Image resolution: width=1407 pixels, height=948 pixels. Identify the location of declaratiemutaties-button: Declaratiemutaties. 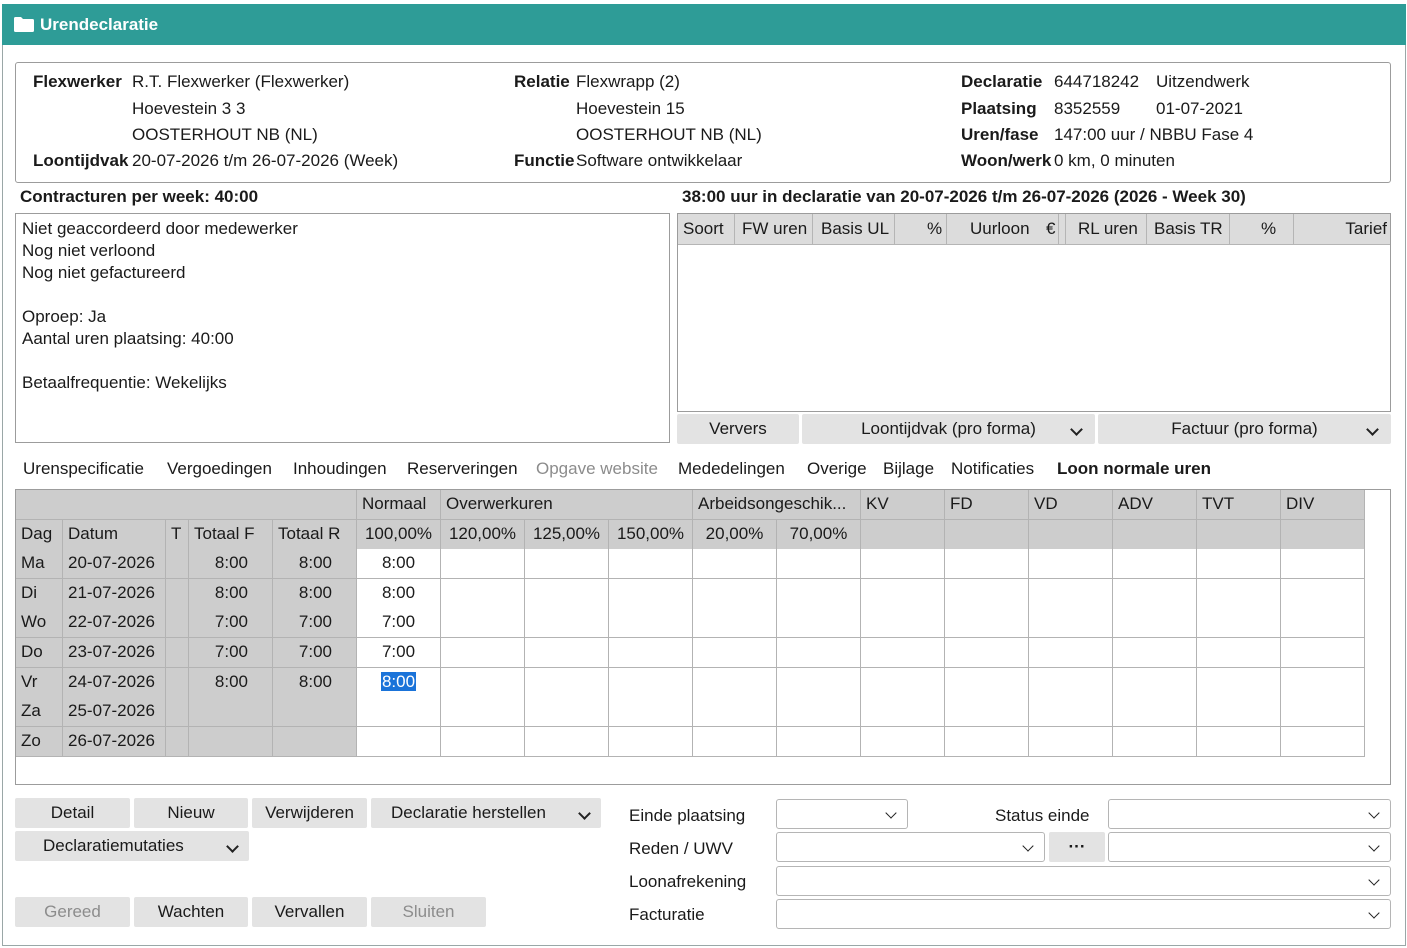
(132, 846).